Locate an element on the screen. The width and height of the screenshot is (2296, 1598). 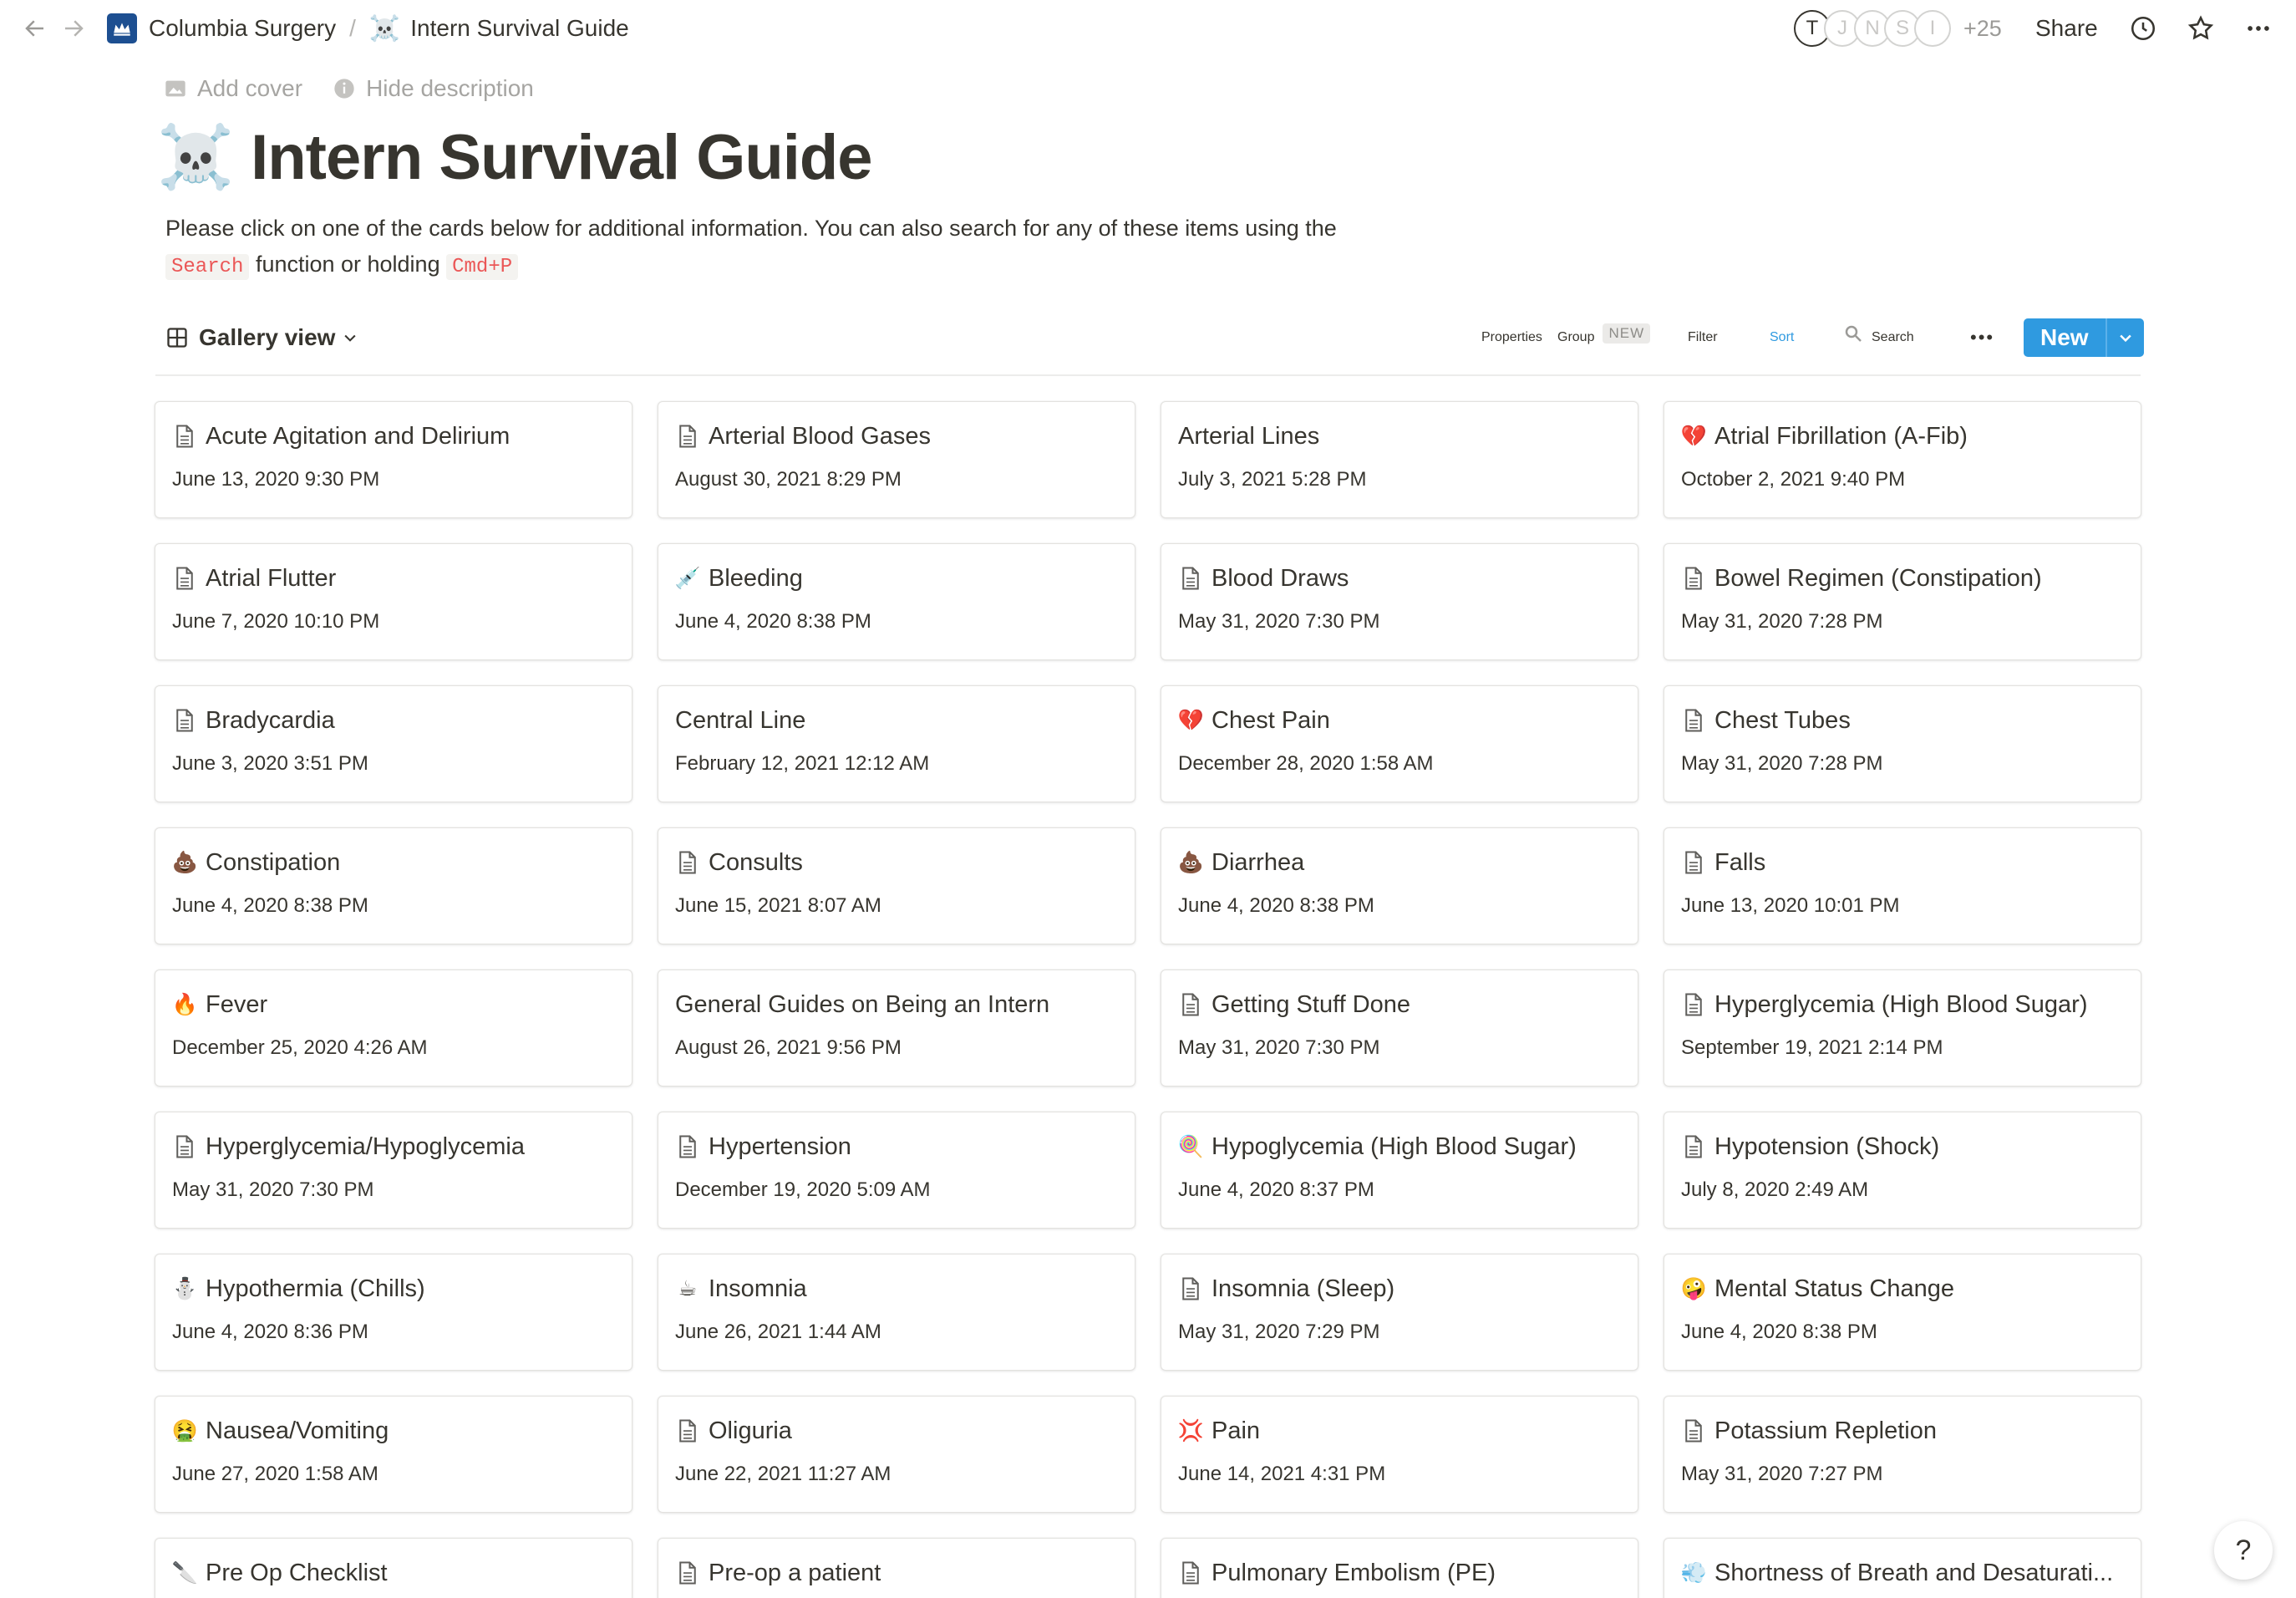
gallery-card: Hypertension December 19, 2020 5:09 AM is located at coordinates (896, 1170).